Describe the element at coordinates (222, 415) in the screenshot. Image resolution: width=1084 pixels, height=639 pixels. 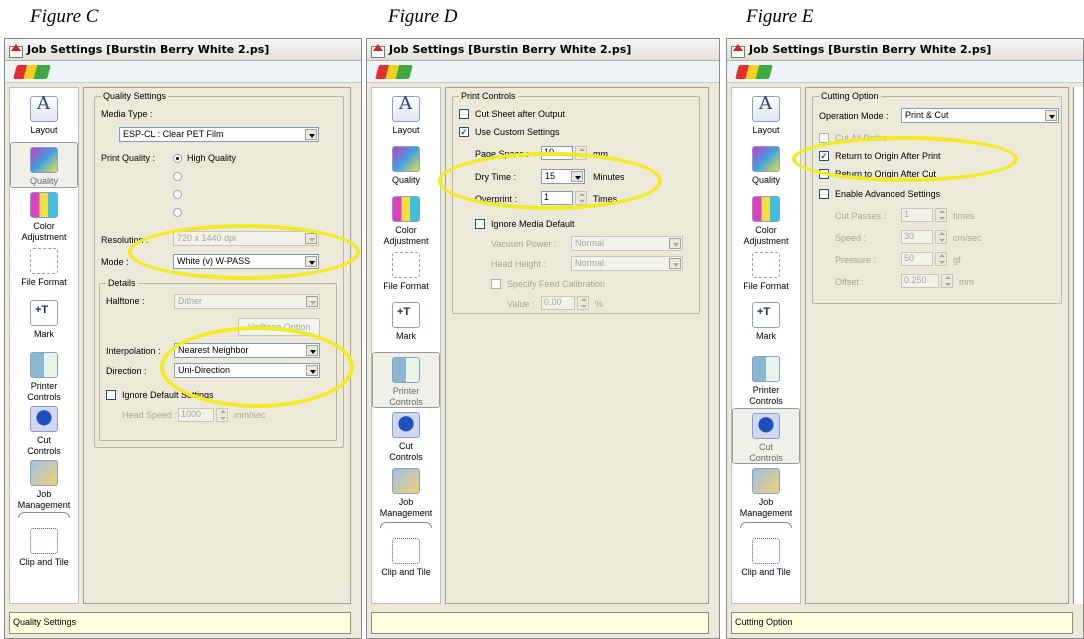
I see `head-speed-spinner` at that location.